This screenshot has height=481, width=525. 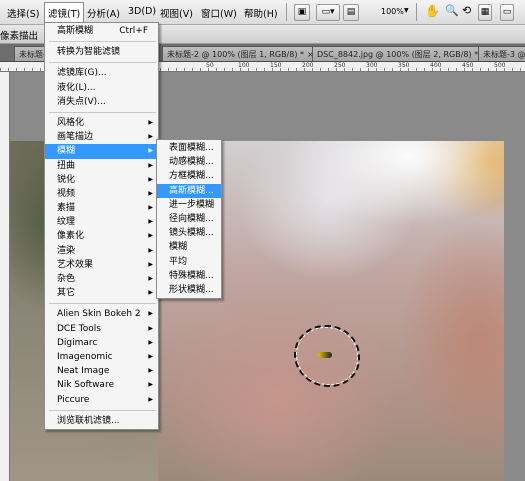 What do you see at coordinates (101, 251) in the screenshot?
I see `menu-item-category: 渲染 ▶` at bounding box center [101, 251].